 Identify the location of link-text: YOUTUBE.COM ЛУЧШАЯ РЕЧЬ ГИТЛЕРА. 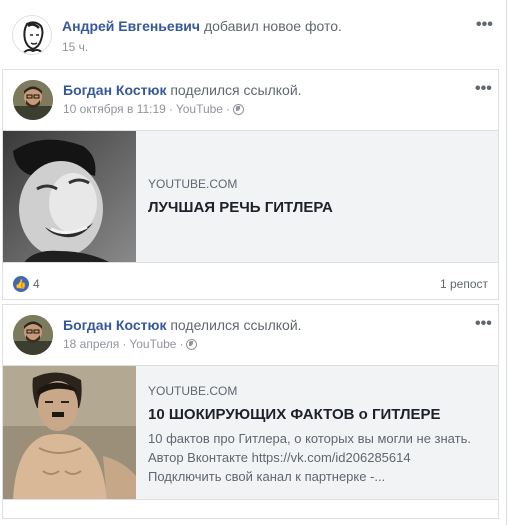
(318, 196).